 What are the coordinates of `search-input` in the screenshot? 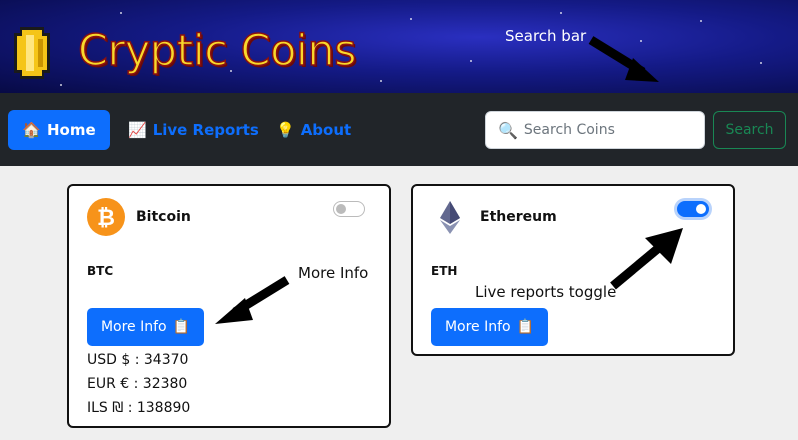 It's located at (608, 130).